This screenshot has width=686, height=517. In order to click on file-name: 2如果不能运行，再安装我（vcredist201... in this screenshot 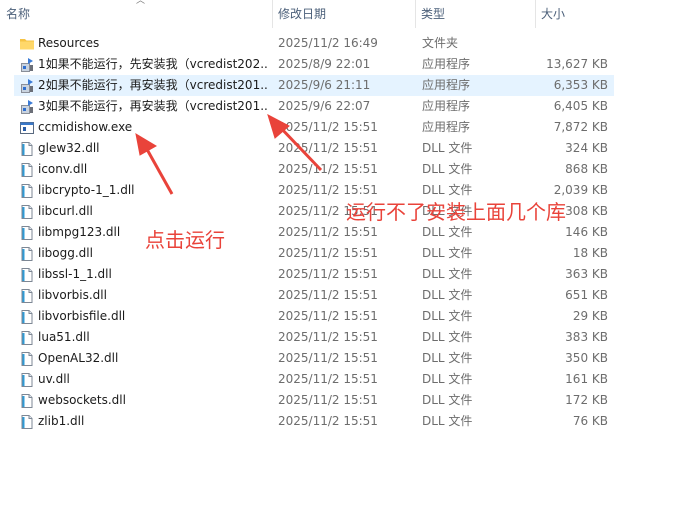, I will do `click(153, 85)`.